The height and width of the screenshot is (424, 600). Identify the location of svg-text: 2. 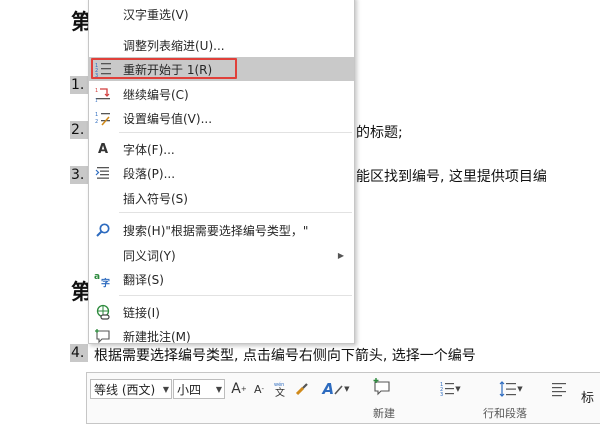
(96, 122).